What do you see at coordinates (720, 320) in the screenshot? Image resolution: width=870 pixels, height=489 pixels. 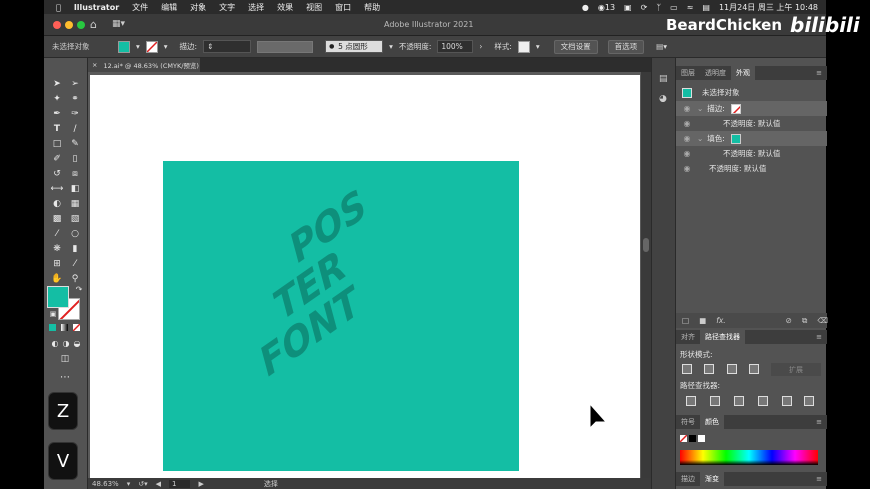 I see `add-effect-icon: fx.` at bounding box center [720, 320].